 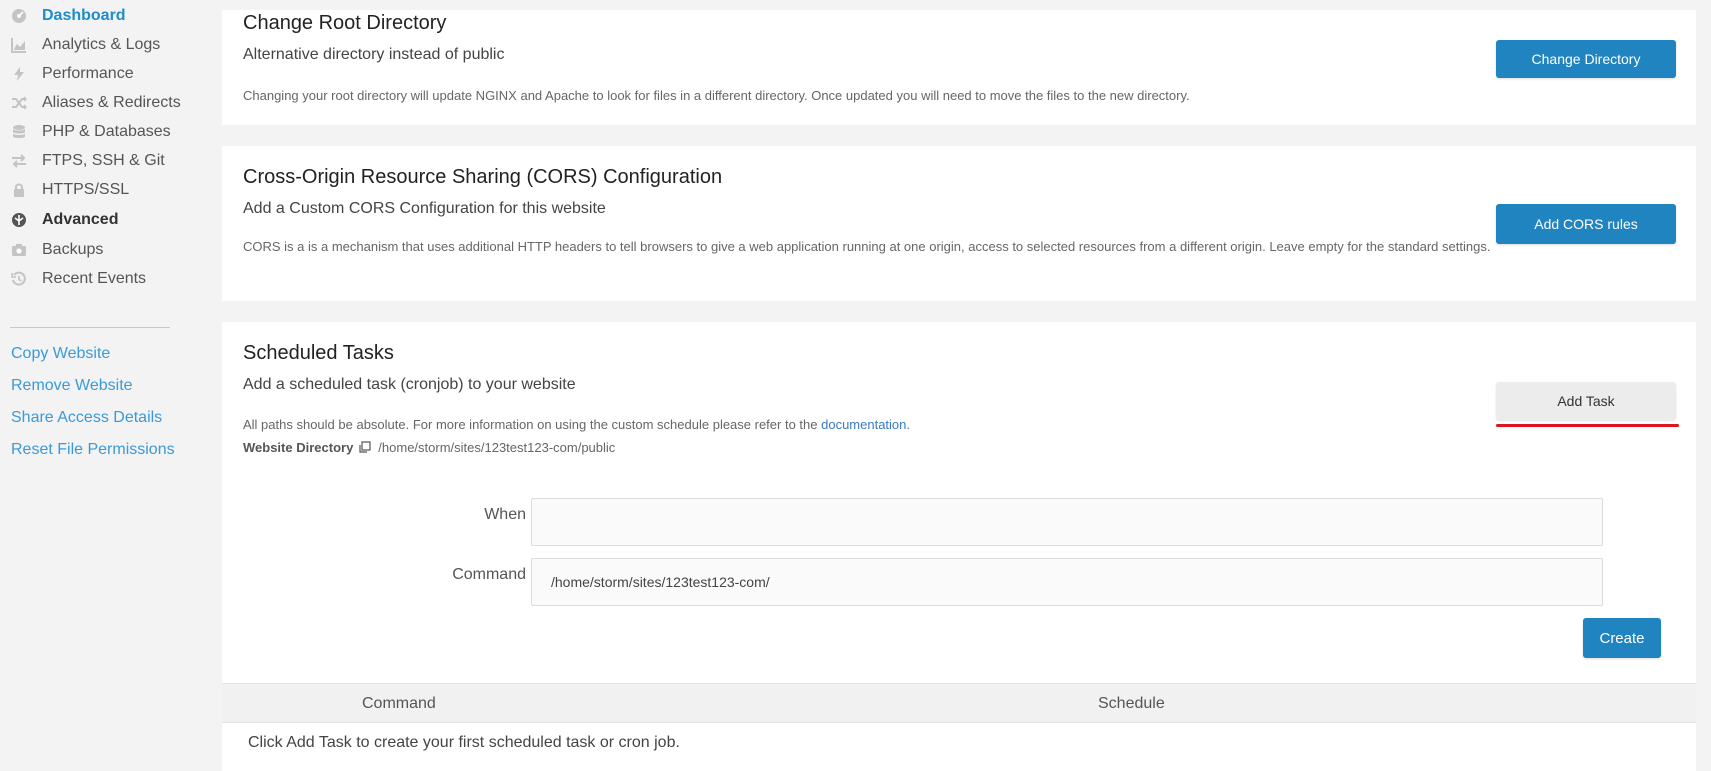 What do you see at coordinates (19, 190) in the screenshot?
I see `lock-icon` at bounding box center [19, 190].